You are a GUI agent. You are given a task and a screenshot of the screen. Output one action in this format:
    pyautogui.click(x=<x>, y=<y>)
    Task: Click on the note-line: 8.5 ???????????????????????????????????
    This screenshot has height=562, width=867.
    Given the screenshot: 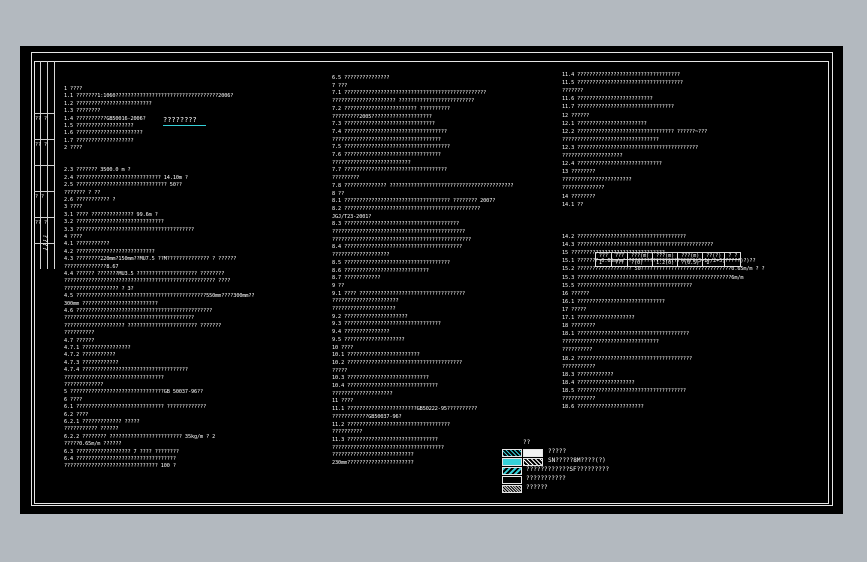 What is the action you would take?
    pyautogui.click(x=391, y=262)
    